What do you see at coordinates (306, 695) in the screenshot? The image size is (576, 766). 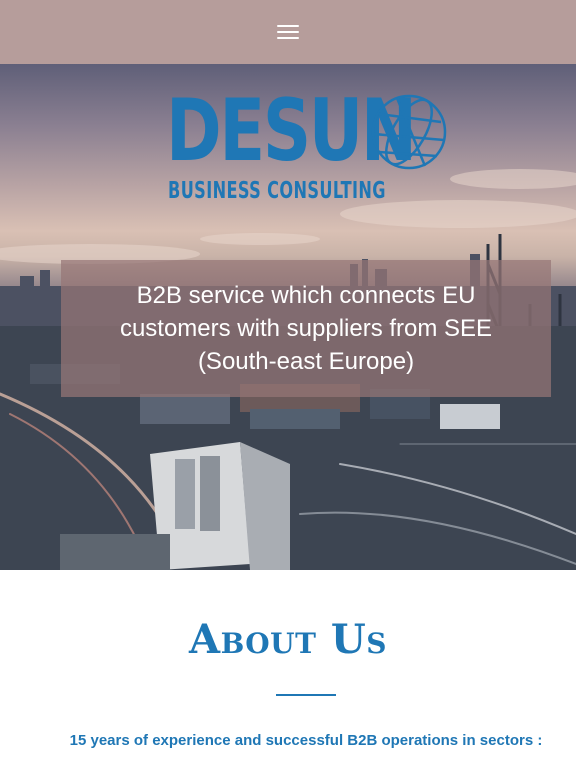 I see `section-divider` at bounding box center [306, 695].